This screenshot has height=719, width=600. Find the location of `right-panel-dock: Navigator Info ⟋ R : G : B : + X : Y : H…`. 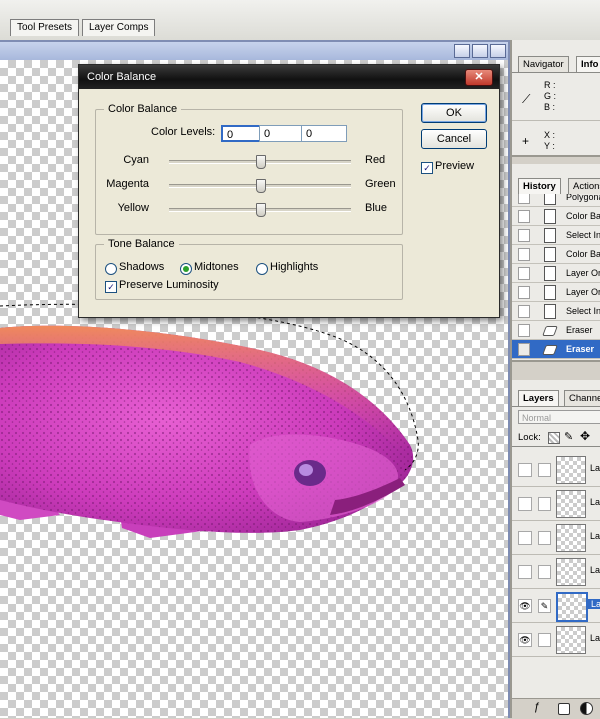

right-panel-dock: Navigator Info ⟋ R : G : B : + X : Y : H… is located at coordinates (555, 379).